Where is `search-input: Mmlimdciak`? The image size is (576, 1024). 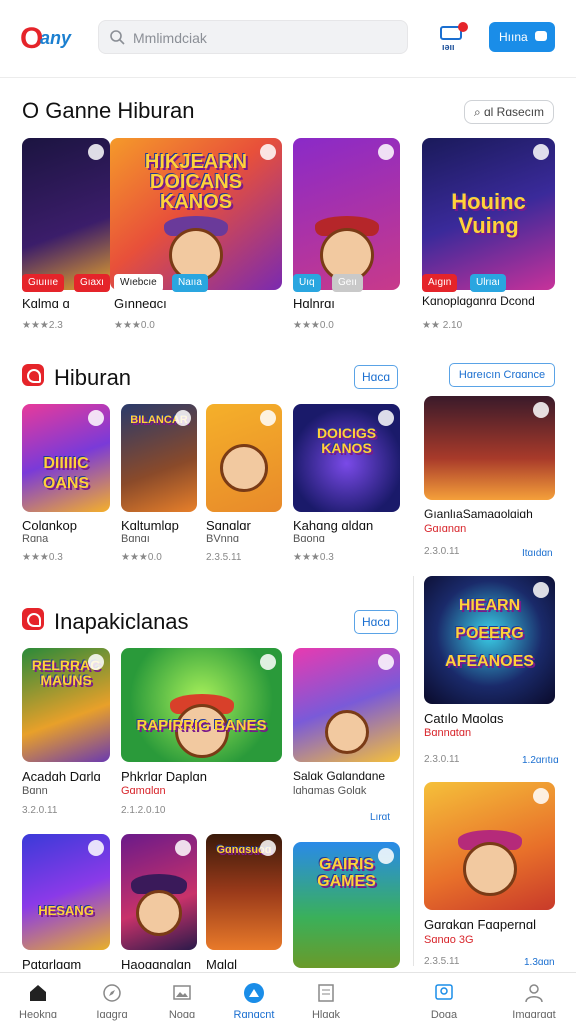
search-input: Mmlimdciak is located at coordinates (253, 37).